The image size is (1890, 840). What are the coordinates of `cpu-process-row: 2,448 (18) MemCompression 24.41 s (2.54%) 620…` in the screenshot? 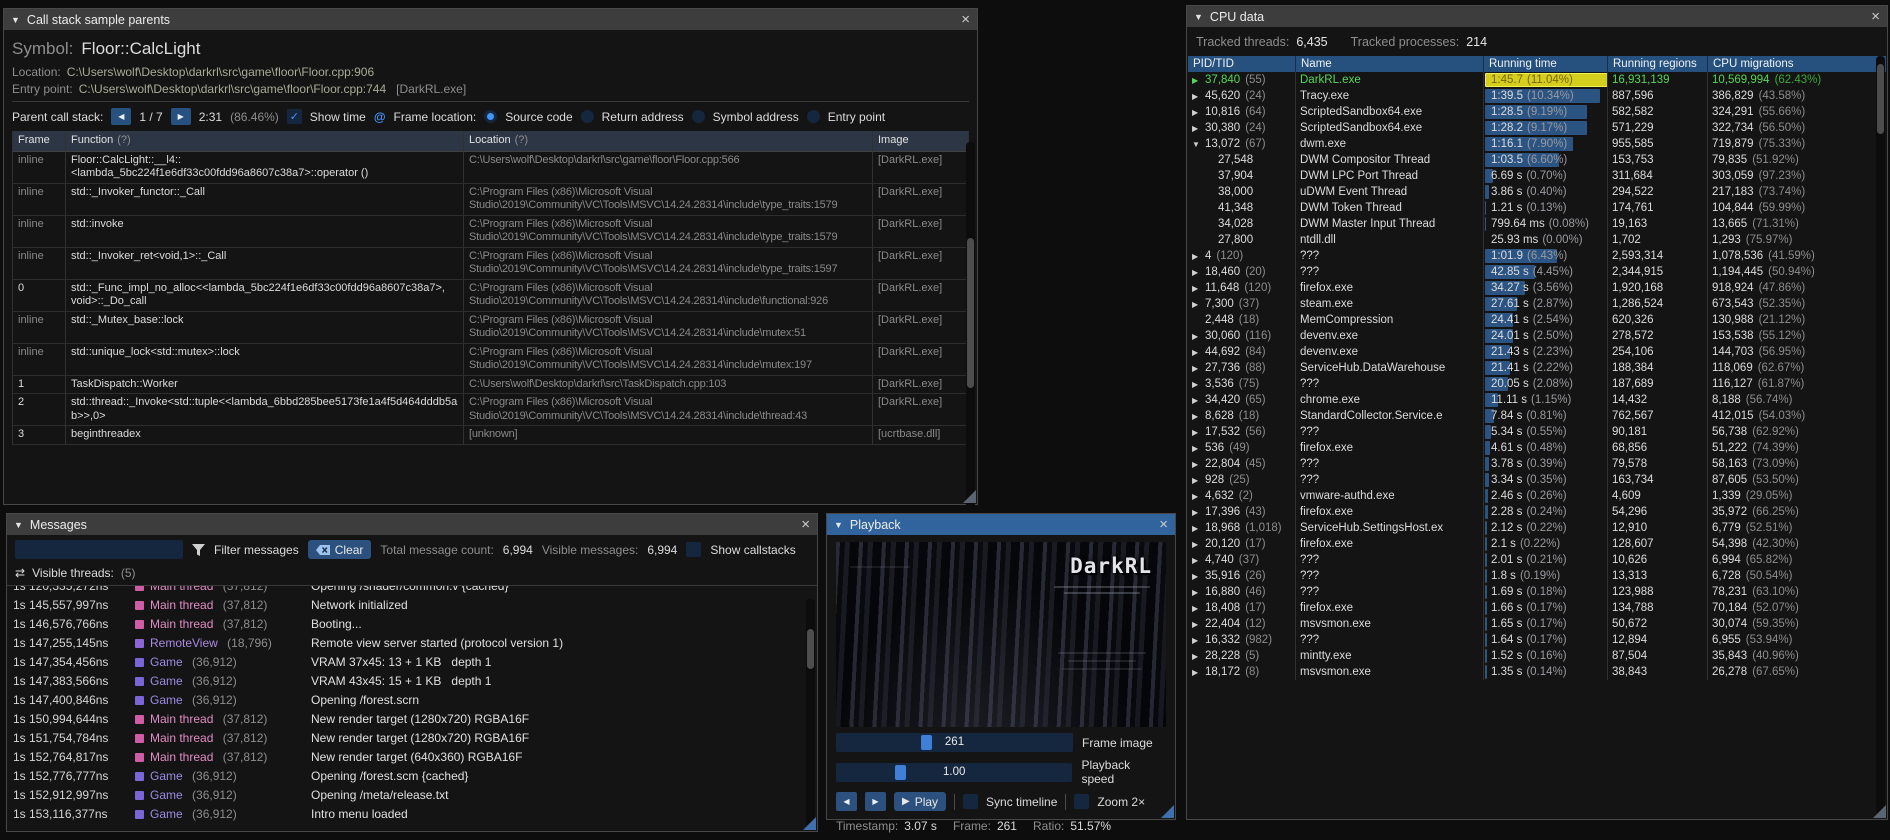 It's located at (1537, 320).